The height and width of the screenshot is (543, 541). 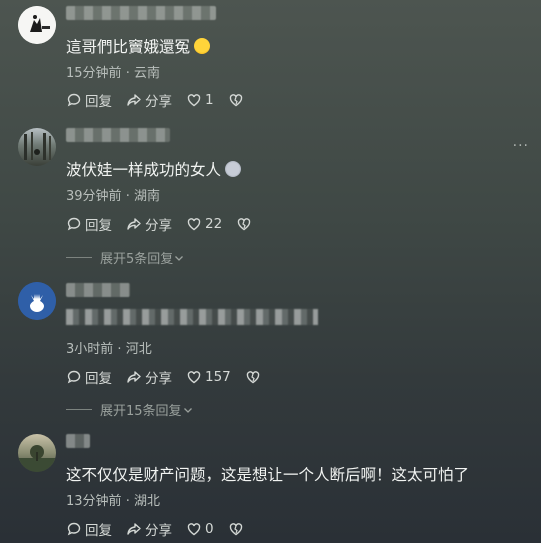 I want to click on comment-meta: 13分钟前 · 湖北, so click(x=113, y=499).